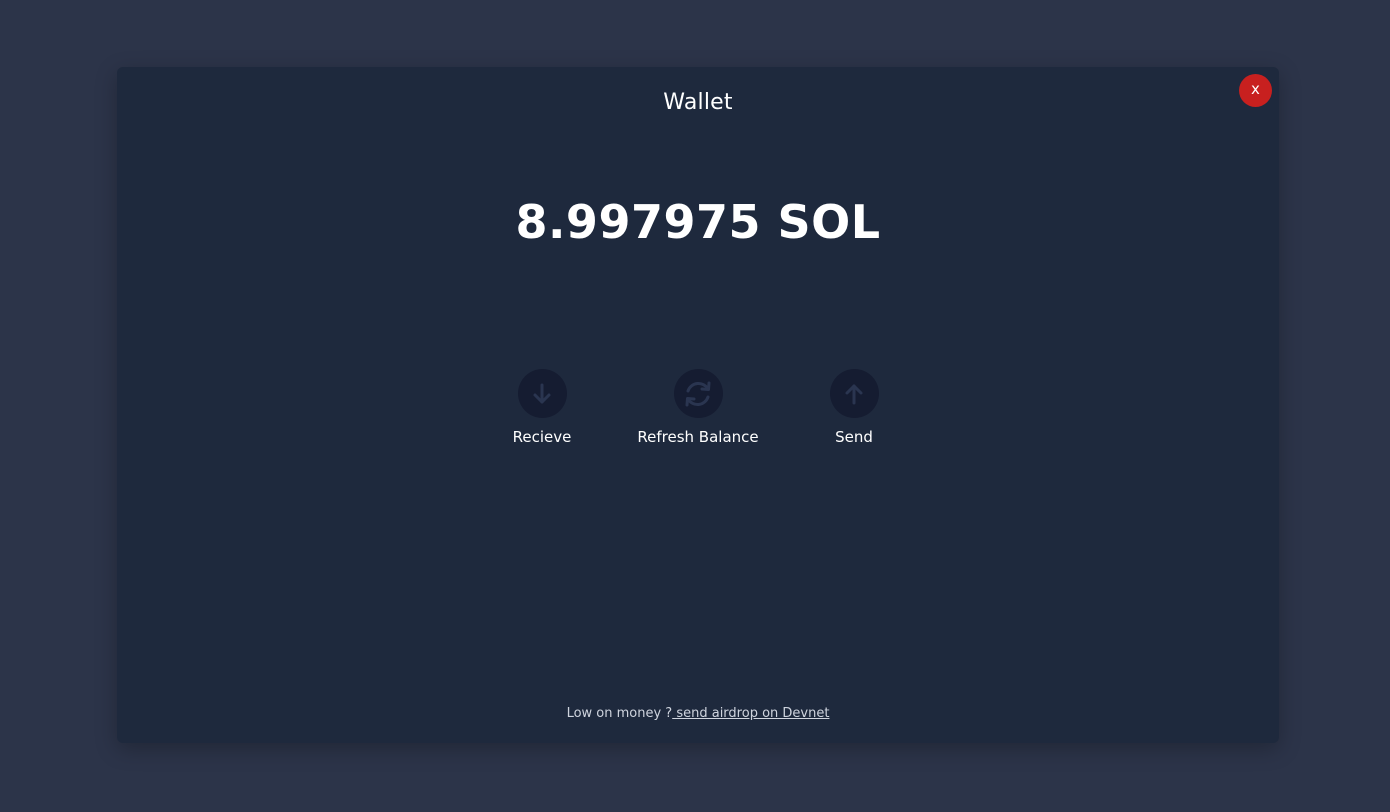  I want to click on arrow-up-icon, so click(854, 394).